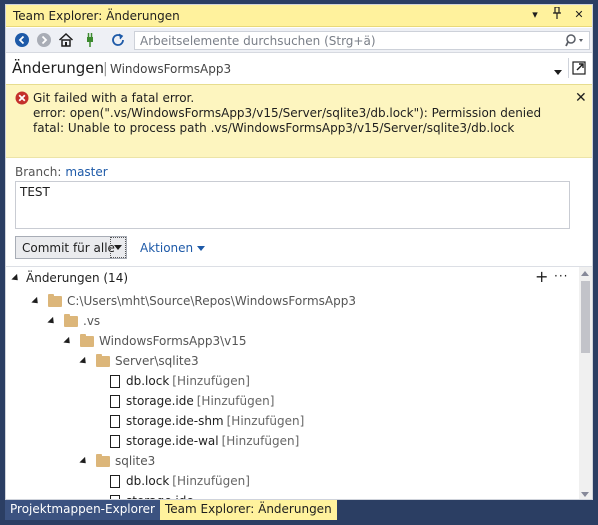  What do you see at coordinates (585, 383) in the screenshot?
I see `vertical-scrollbar` at bounding box center [585, 383].